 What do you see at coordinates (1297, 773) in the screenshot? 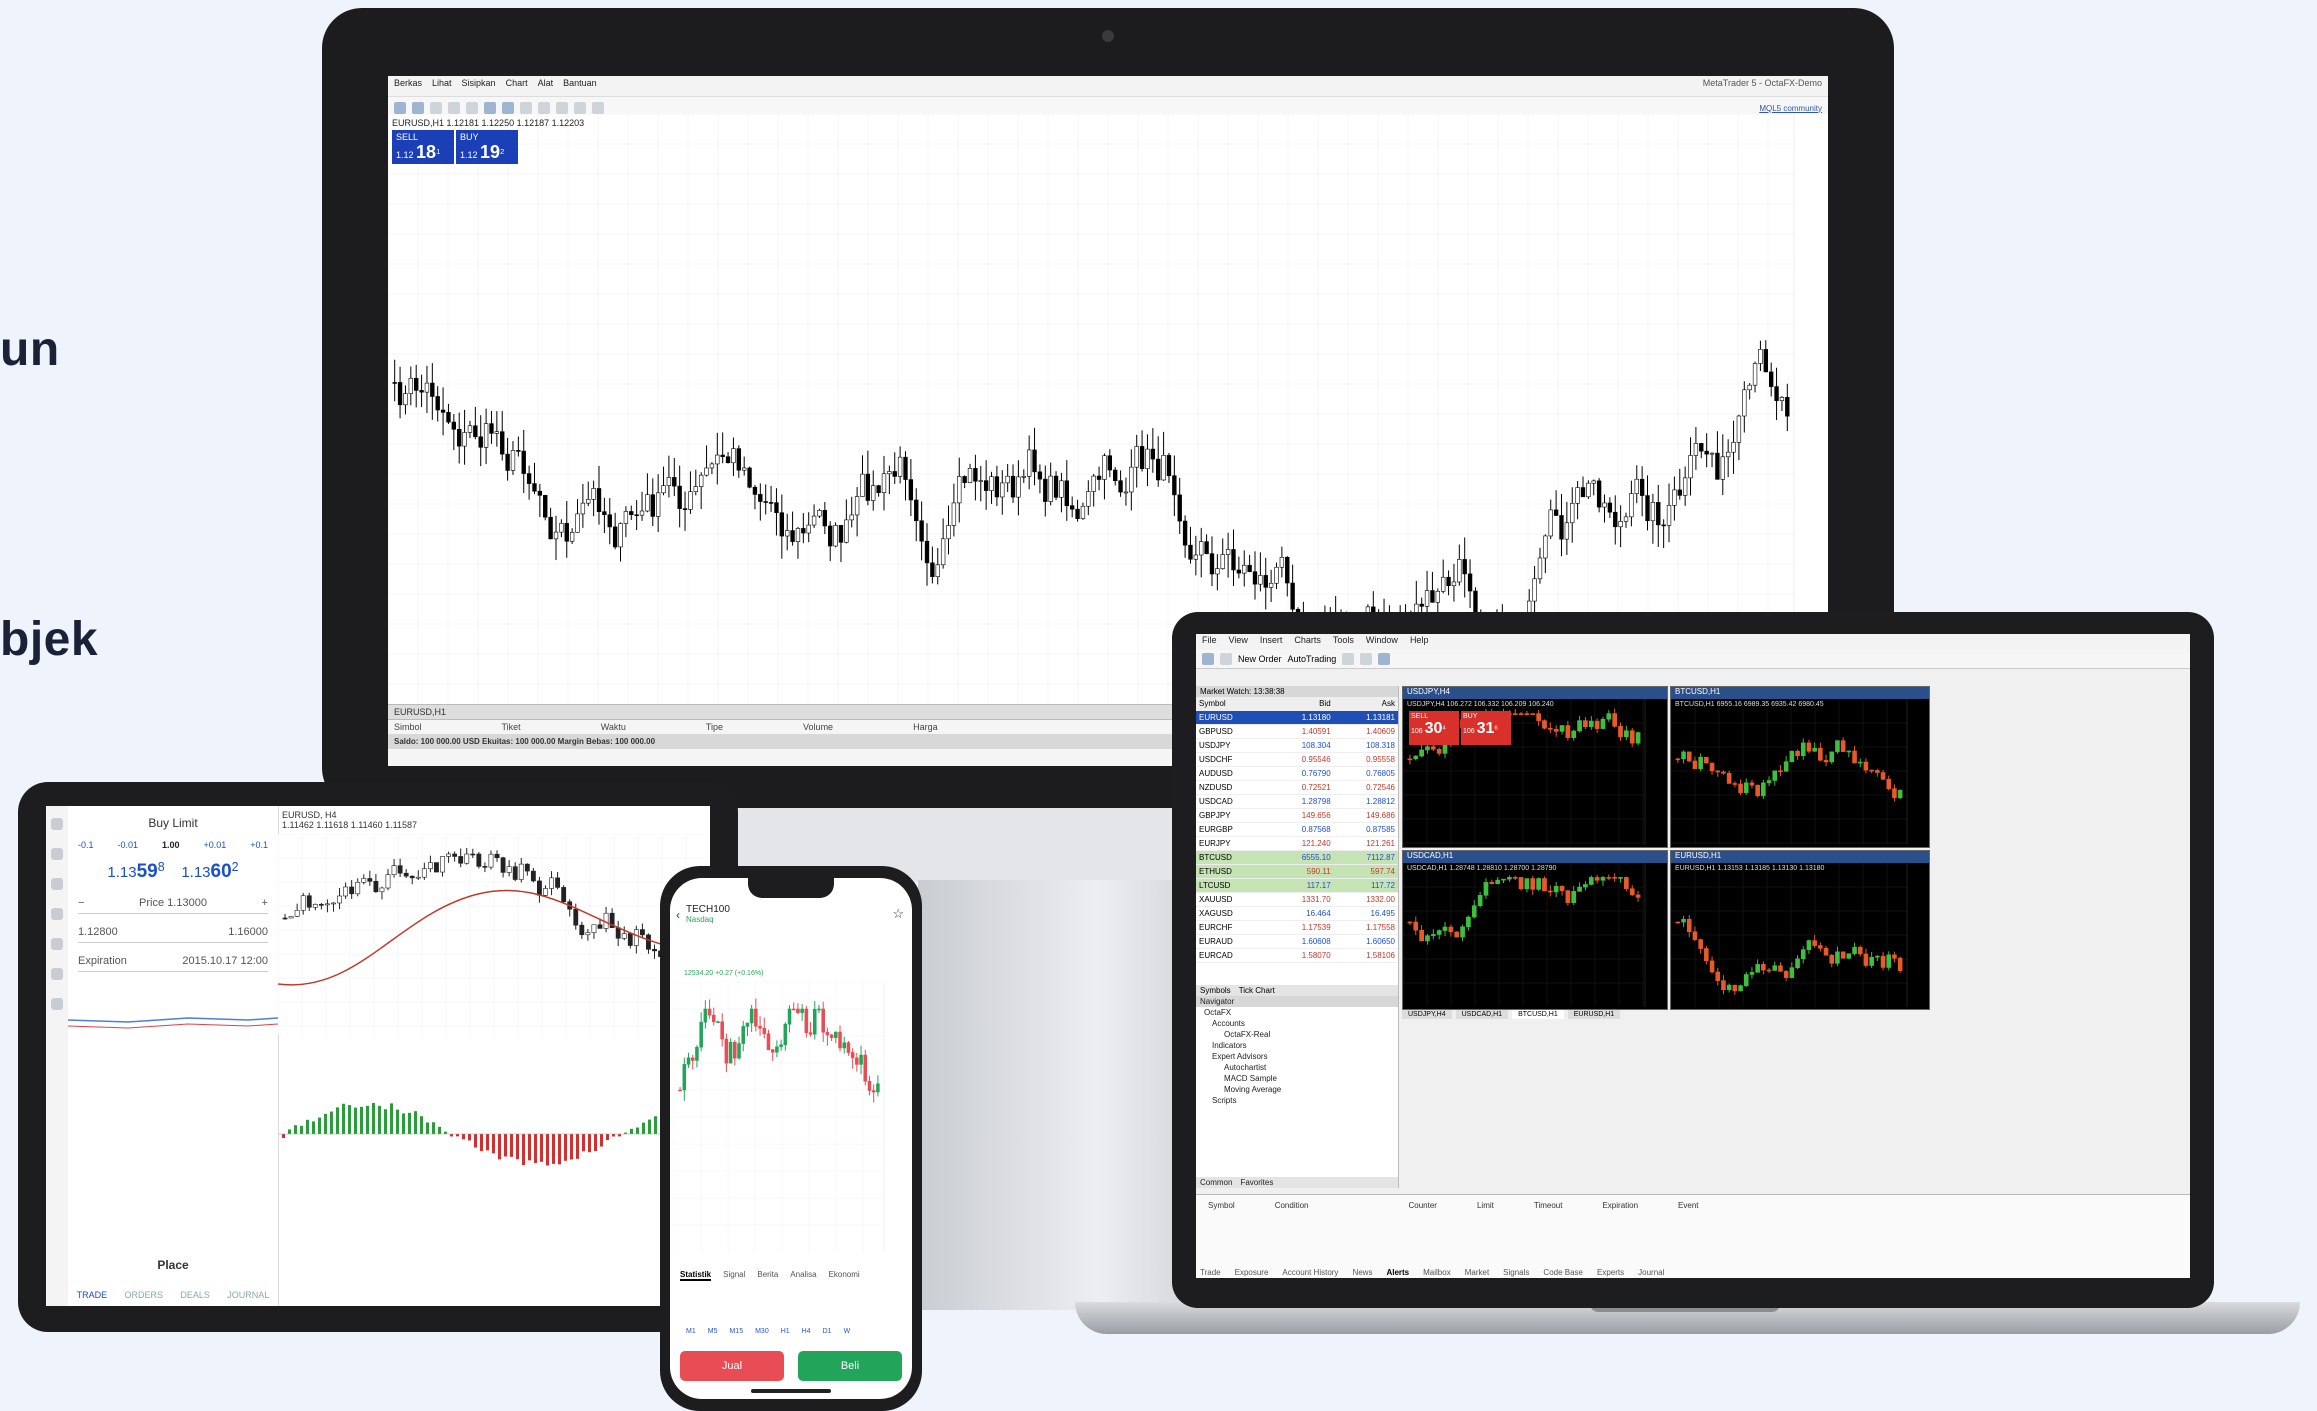
I see `market-watch-row: AUDUSD 0.76790 0.76805` at bounding box center [1297, 773].